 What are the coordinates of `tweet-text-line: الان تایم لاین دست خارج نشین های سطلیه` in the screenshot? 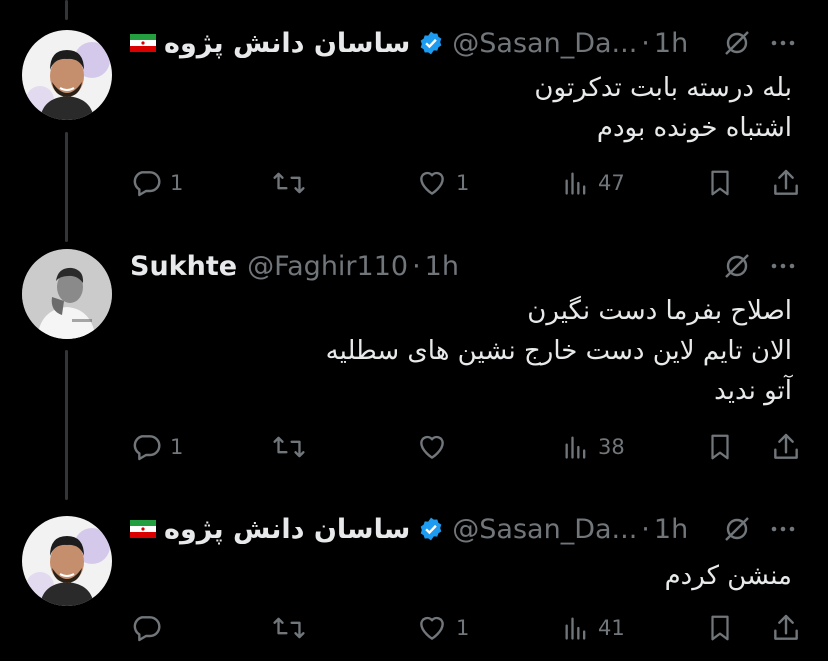 It's located at (558, 351).